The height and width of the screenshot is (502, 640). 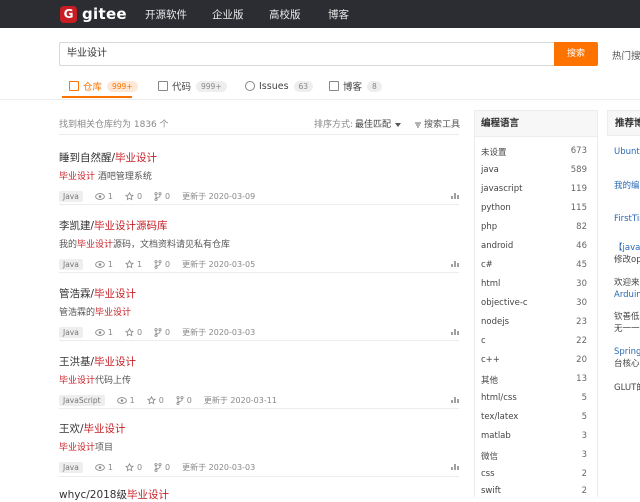 I want to click on repo-owner: whyc/2018级, so click(x=93, y=495).